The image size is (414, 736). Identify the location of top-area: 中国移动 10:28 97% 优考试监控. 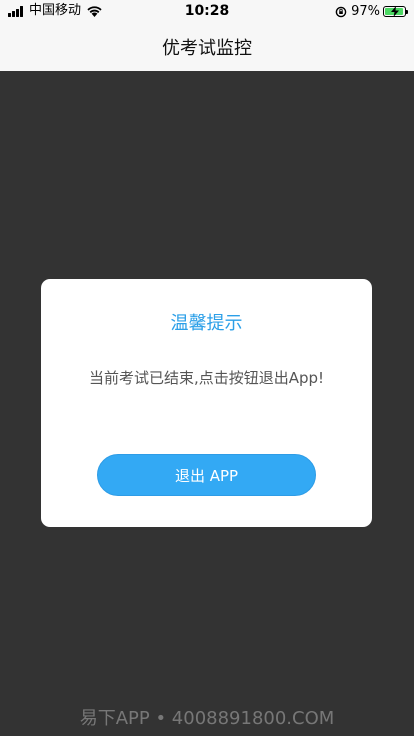
(207, 35).